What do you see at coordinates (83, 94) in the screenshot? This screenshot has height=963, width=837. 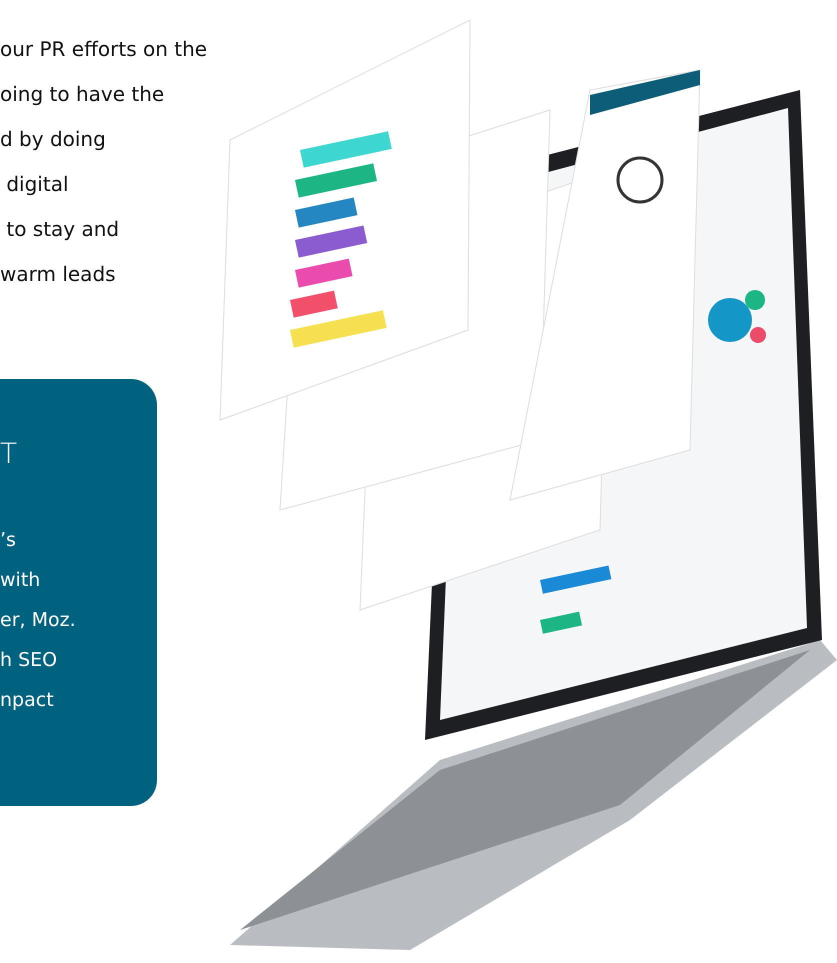 I see `paragraph-line: oing to have the` at bounding box center [83, 94].